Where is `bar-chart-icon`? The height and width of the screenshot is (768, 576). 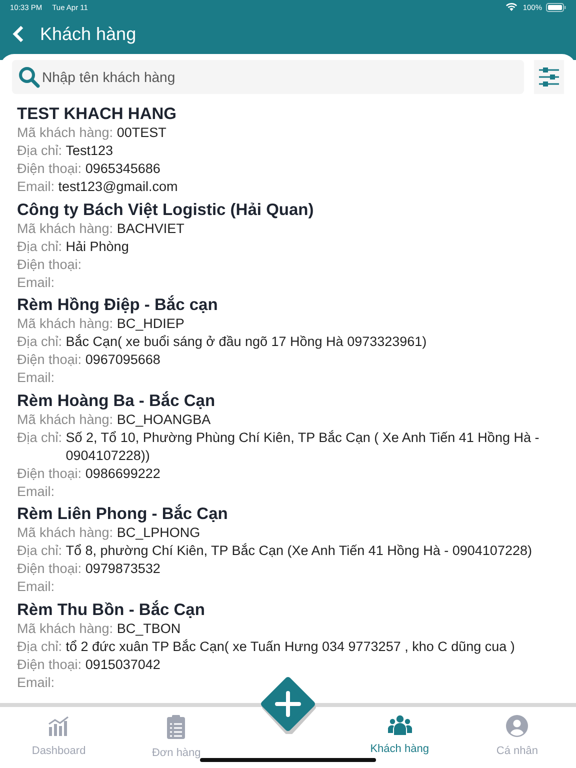 bar-chart-icon is located at coordinates (59, 726).